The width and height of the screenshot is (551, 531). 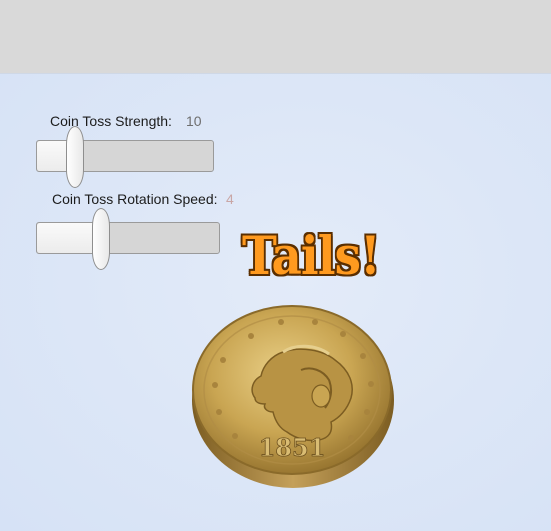 What do you see at coordinates (125, 157) in the screenshot?
I see `strength-slider` at bounding box center [125, 157].